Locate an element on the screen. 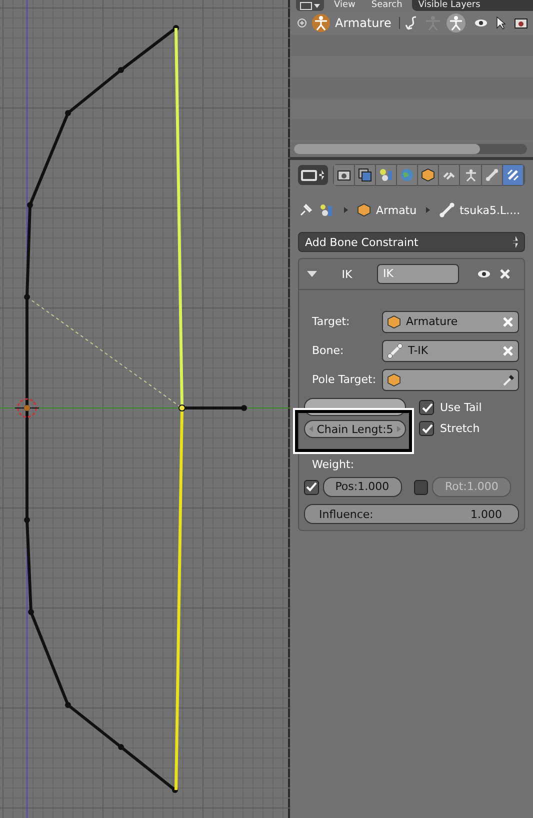  bone-constraint-tab is located at coordinates (512, 175).